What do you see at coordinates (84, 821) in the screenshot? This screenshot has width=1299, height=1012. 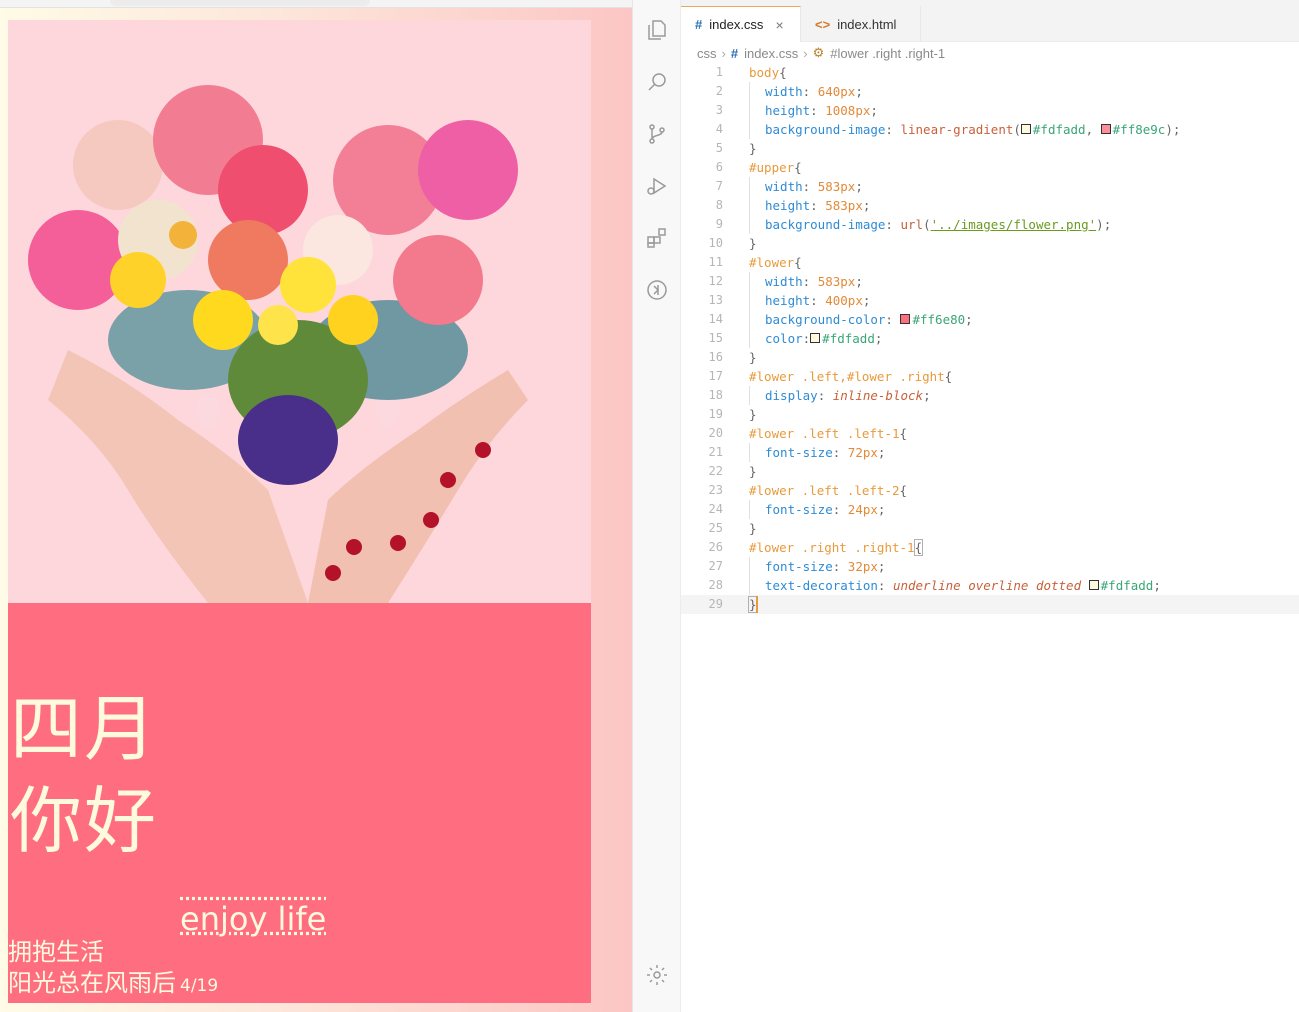 I see `heading-line-2: 你好` at bounding box center [84, 821].